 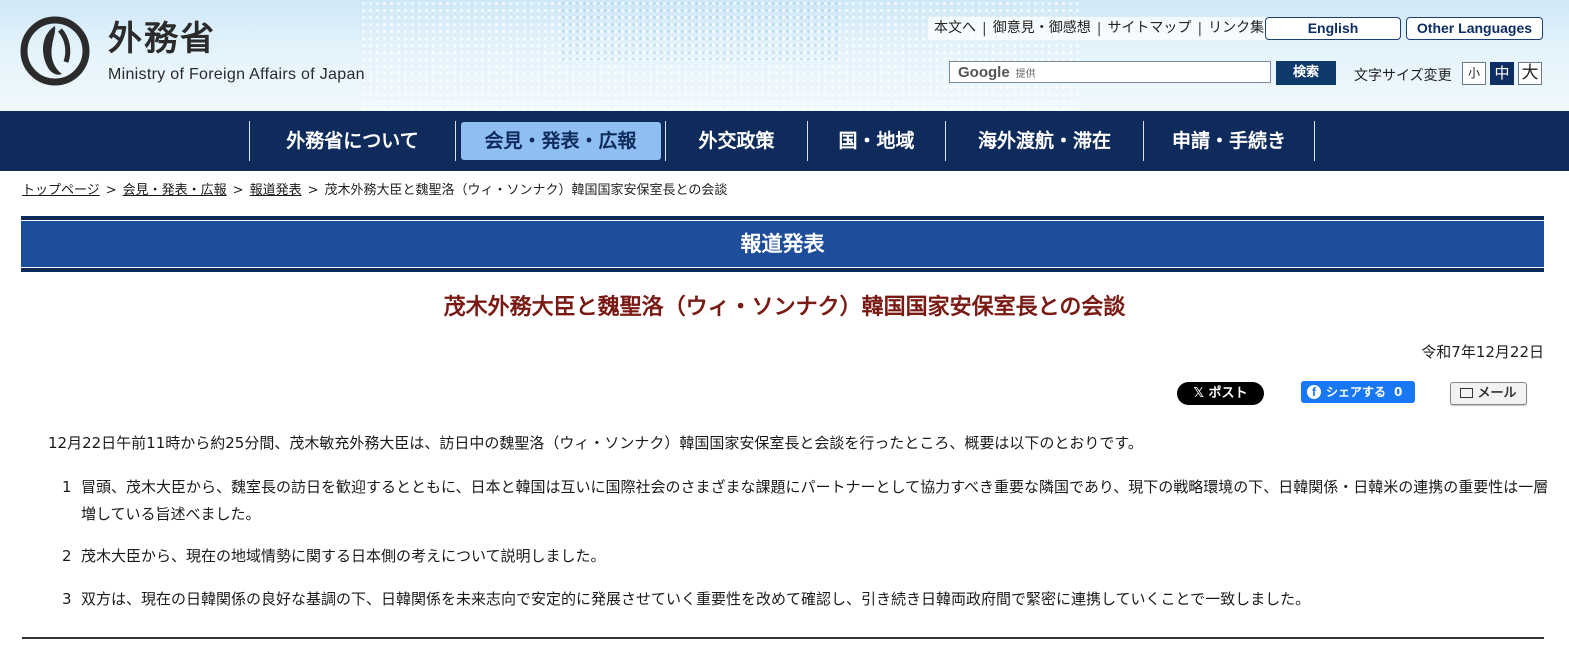 I want to click on site-logo: 外務省 Ministry of Foreign Affairs of Japan, so click(x=192, y=51).